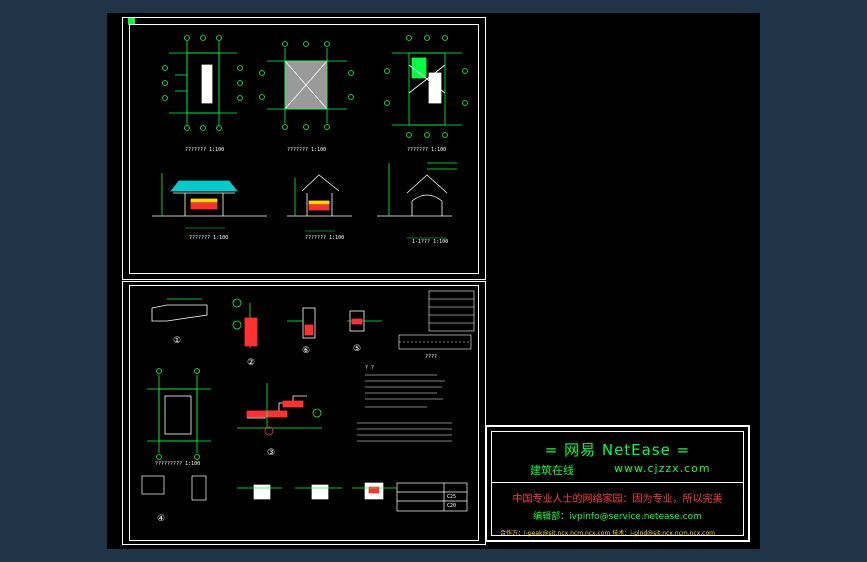 Image resolution: width=867 pixels, height=562 pixels. I want to click on caption-plan-1: ??????? 1:100, so click(204, 150).